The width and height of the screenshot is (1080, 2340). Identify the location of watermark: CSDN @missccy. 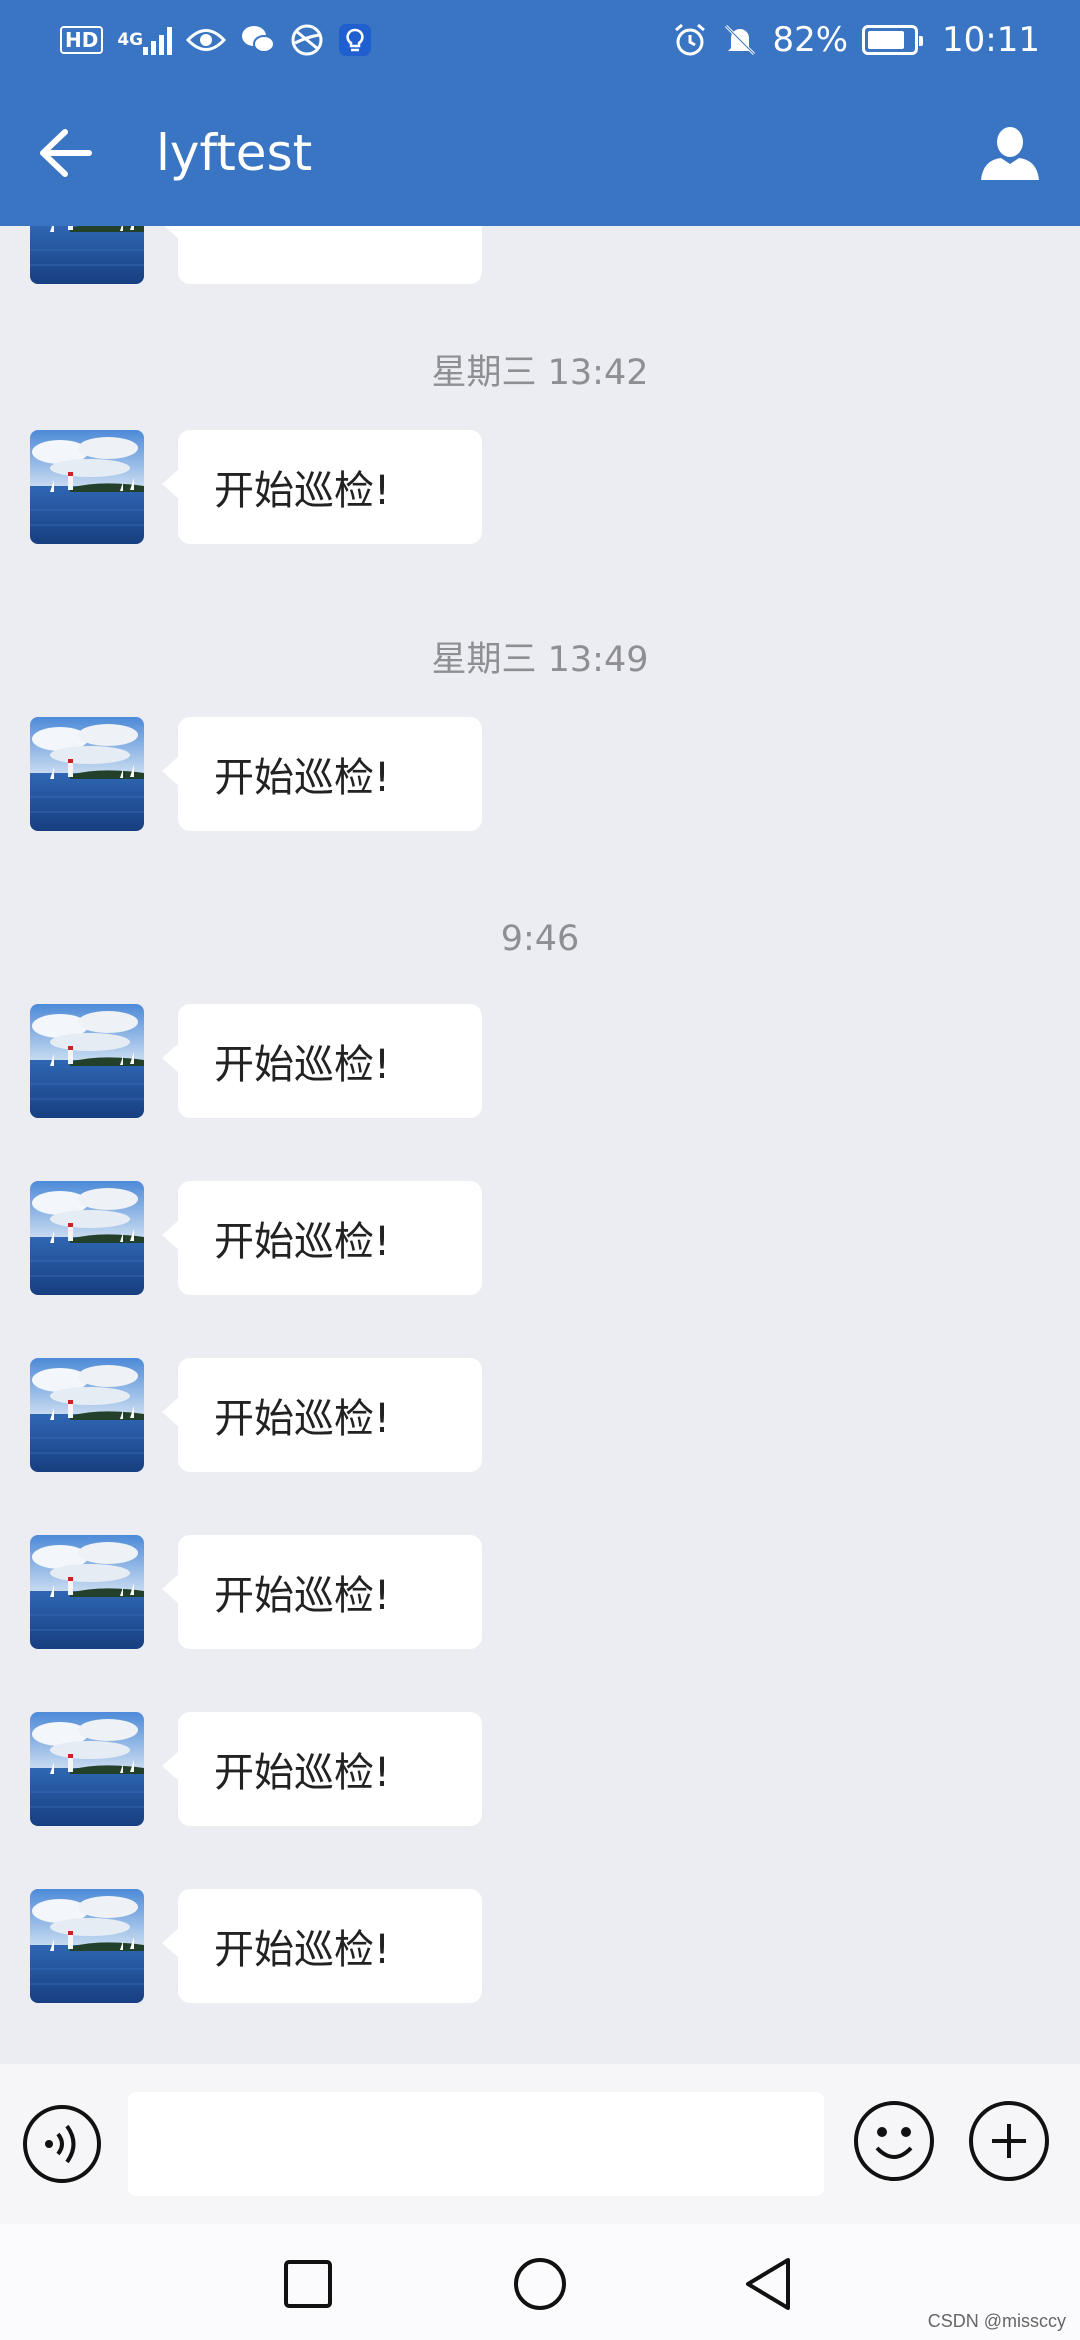
(996, 2321).